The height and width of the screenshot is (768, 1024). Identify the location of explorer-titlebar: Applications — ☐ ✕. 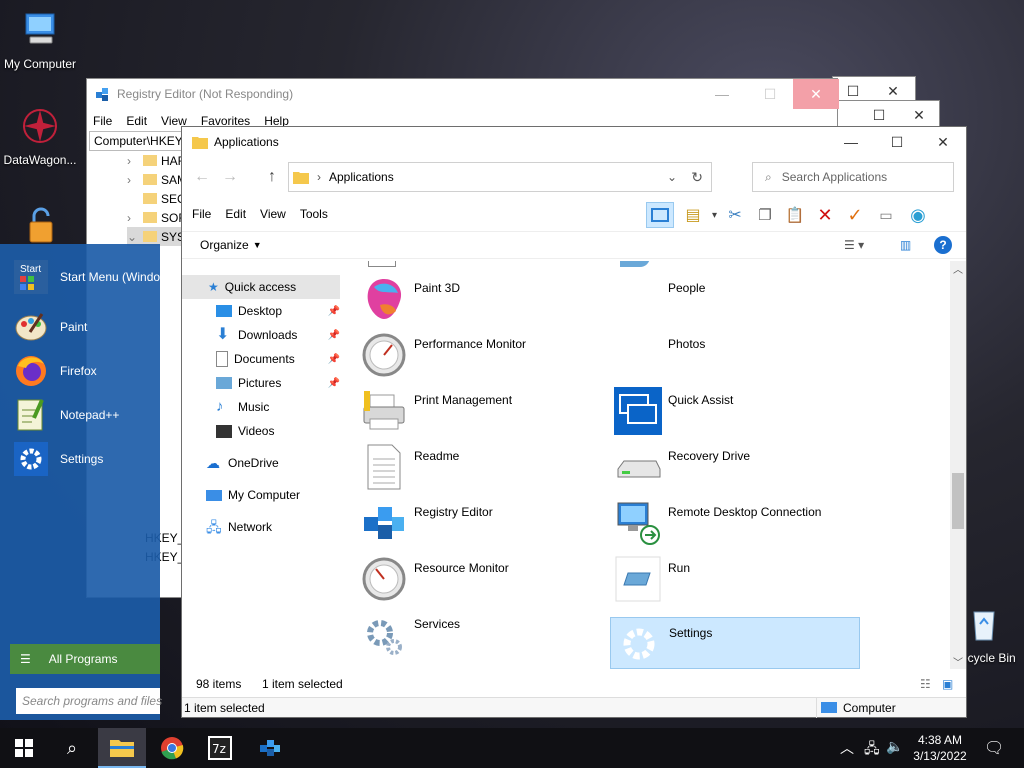
(574, 142).